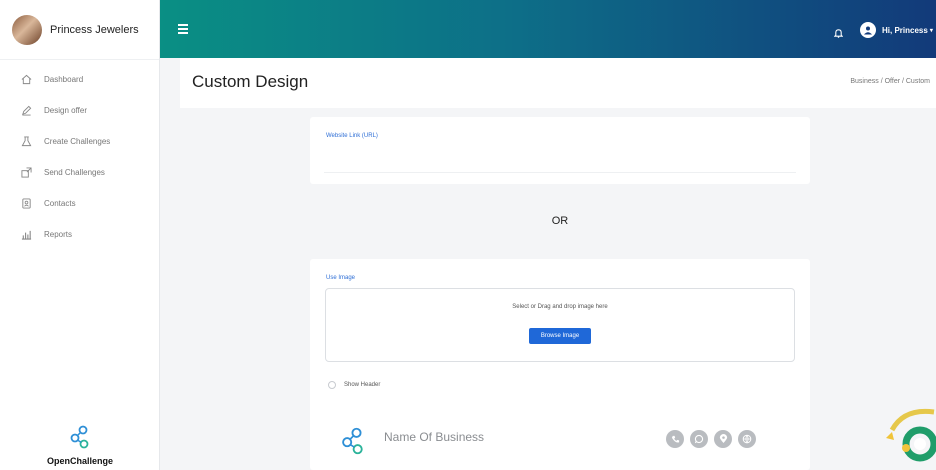 Image resolution: width=936 pixels, height=470 pixels. Describe the element at coordinates (868, 30) in the screenshot. I see `user-avatar` at that location.